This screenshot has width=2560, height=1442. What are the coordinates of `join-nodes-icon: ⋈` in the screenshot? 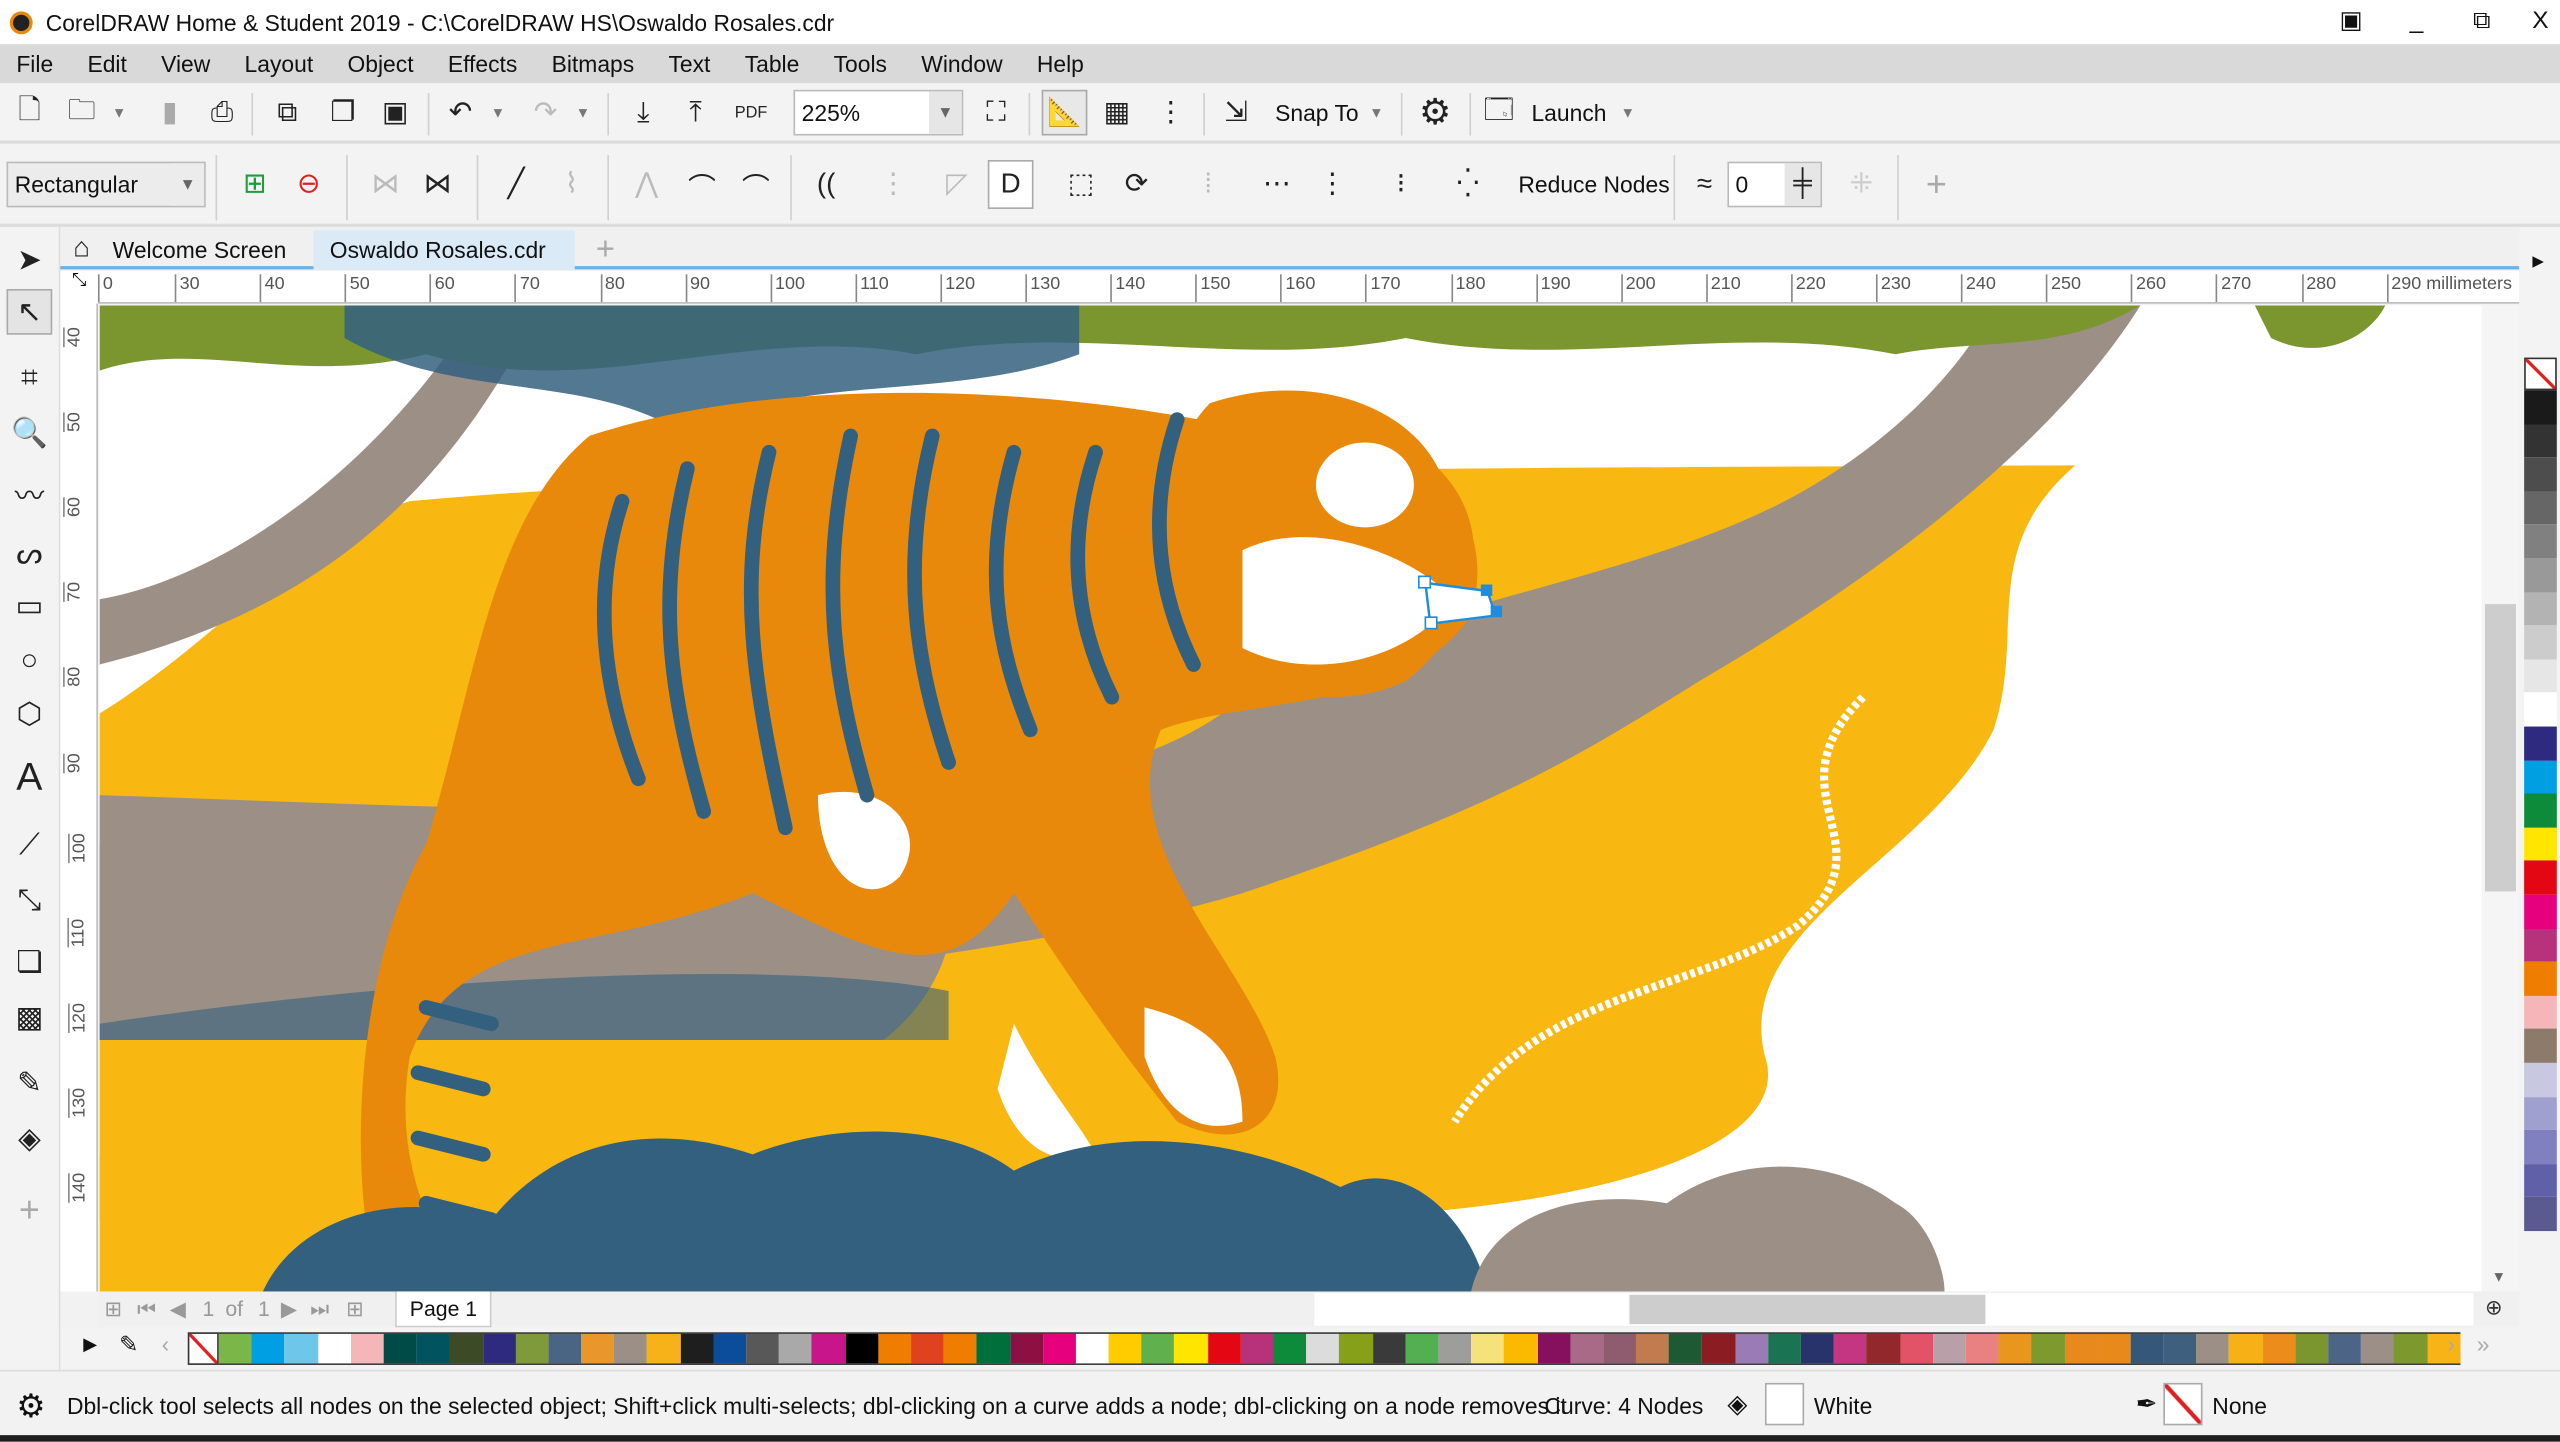 It's located at (385, 184).